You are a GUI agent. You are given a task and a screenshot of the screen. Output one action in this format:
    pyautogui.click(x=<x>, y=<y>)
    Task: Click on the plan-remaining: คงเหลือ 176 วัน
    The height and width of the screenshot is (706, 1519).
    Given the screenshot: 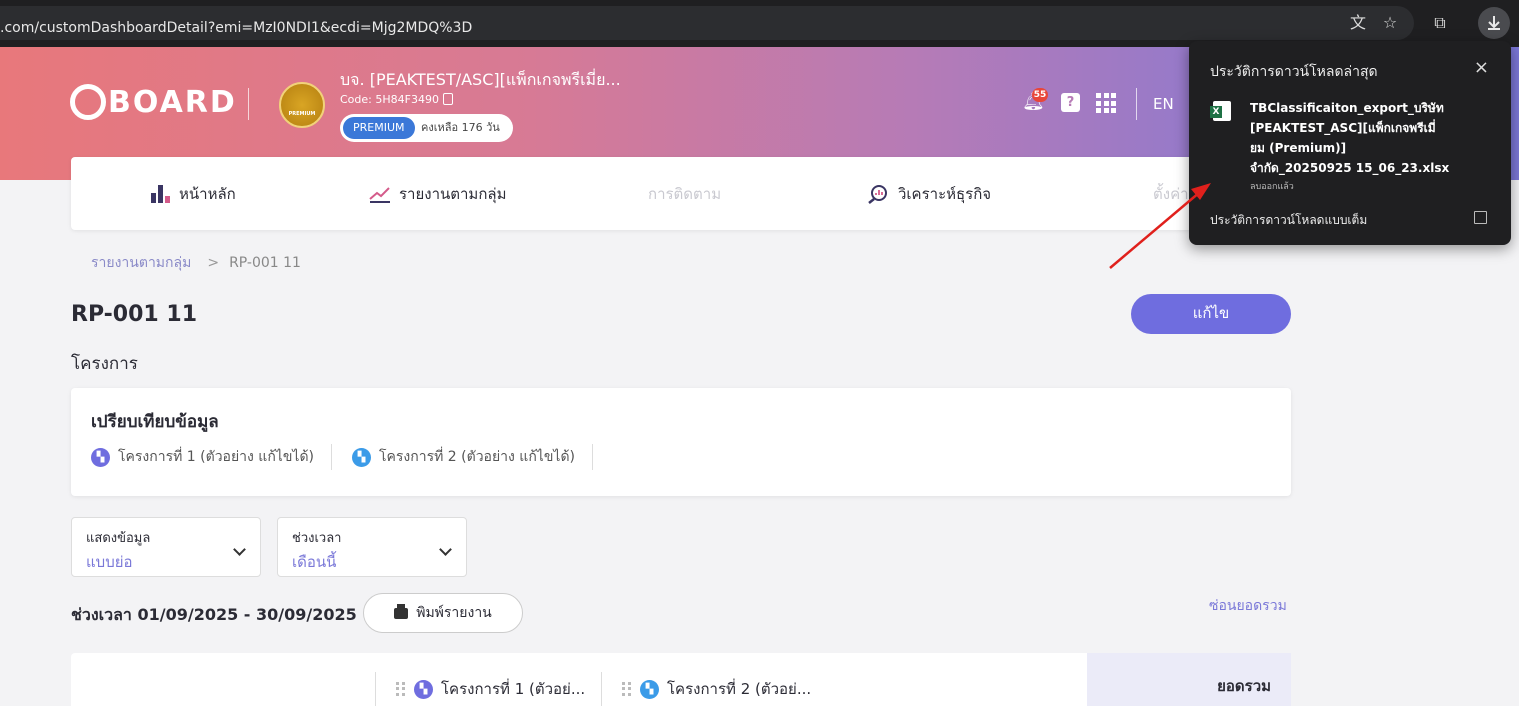 What is the action you would take?
    pyautogui.click(x=460, y=127)
    